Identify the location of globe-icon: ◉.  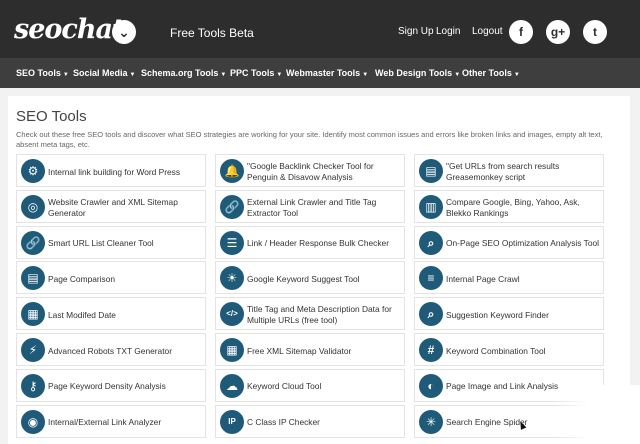
(33, 421).